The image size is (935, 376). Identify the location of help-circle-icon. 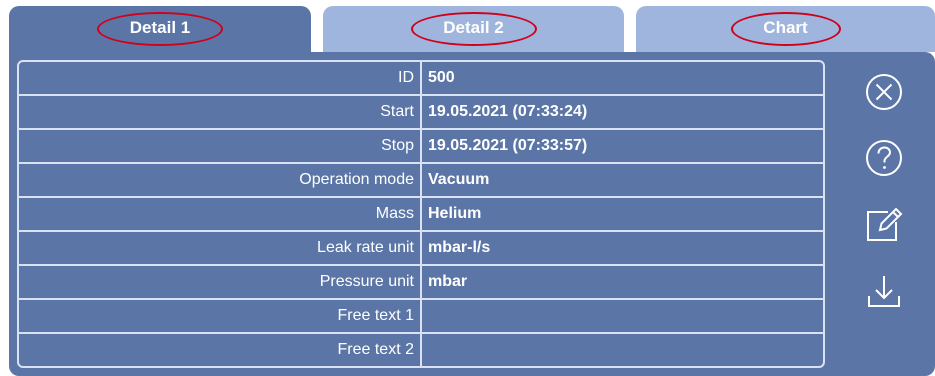
(884, 158).